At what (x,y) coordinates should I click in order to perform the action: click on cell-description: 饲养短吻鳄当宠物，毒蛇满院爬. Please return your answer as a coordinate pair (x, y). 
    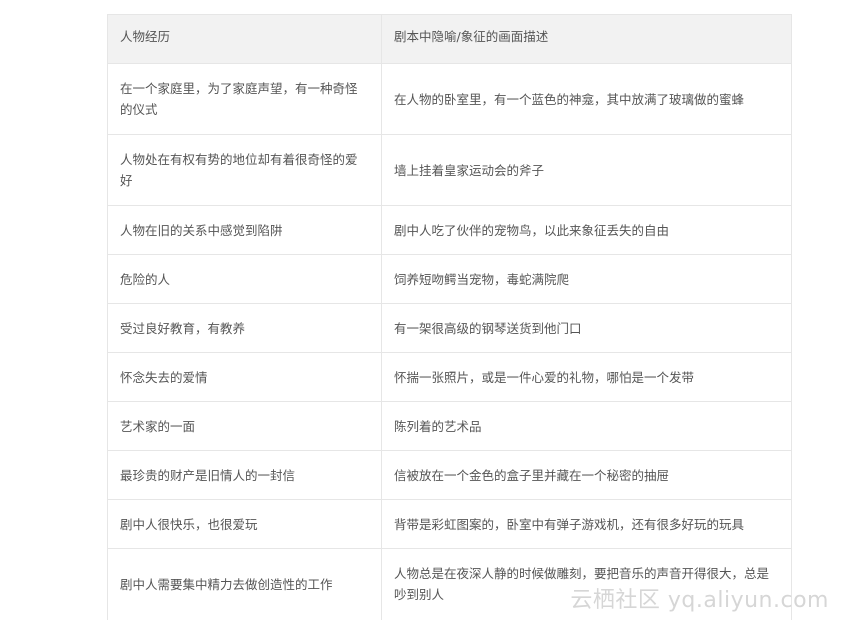
    Looking at the image, I should click on (586, 279).